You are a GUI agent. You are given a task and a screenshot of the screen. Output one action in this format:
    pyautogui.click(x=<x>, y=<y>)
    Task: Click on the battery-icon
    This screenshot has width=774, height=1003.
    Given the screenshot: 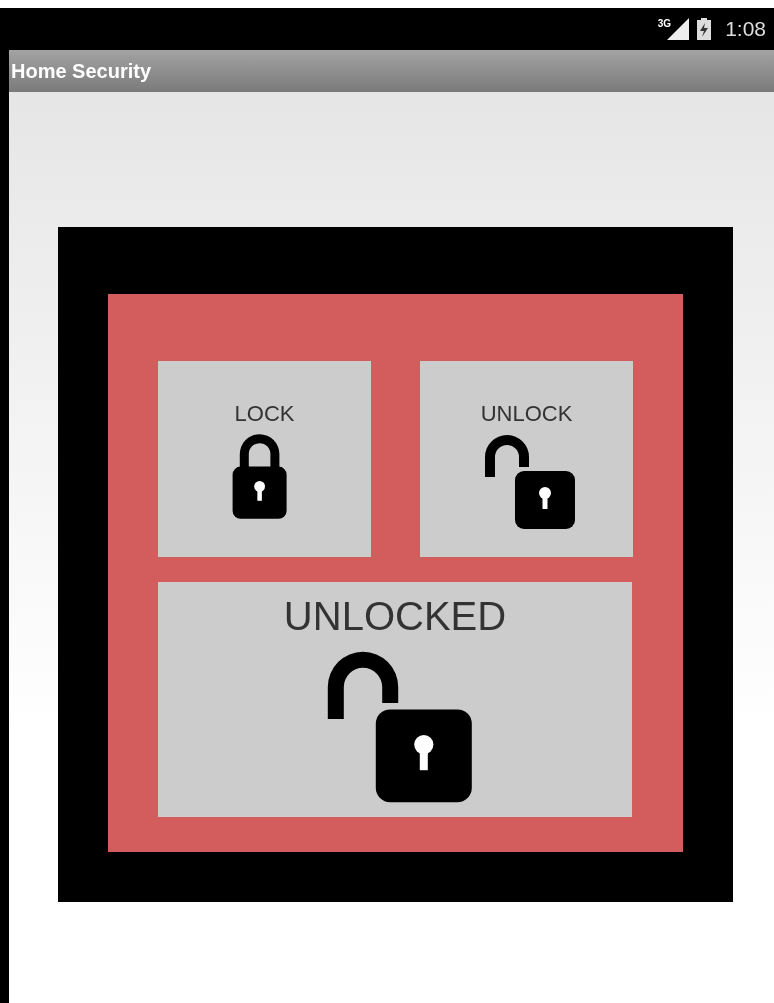 What is the action you would take?
    pyautogui.click(x=704, y=29)
    